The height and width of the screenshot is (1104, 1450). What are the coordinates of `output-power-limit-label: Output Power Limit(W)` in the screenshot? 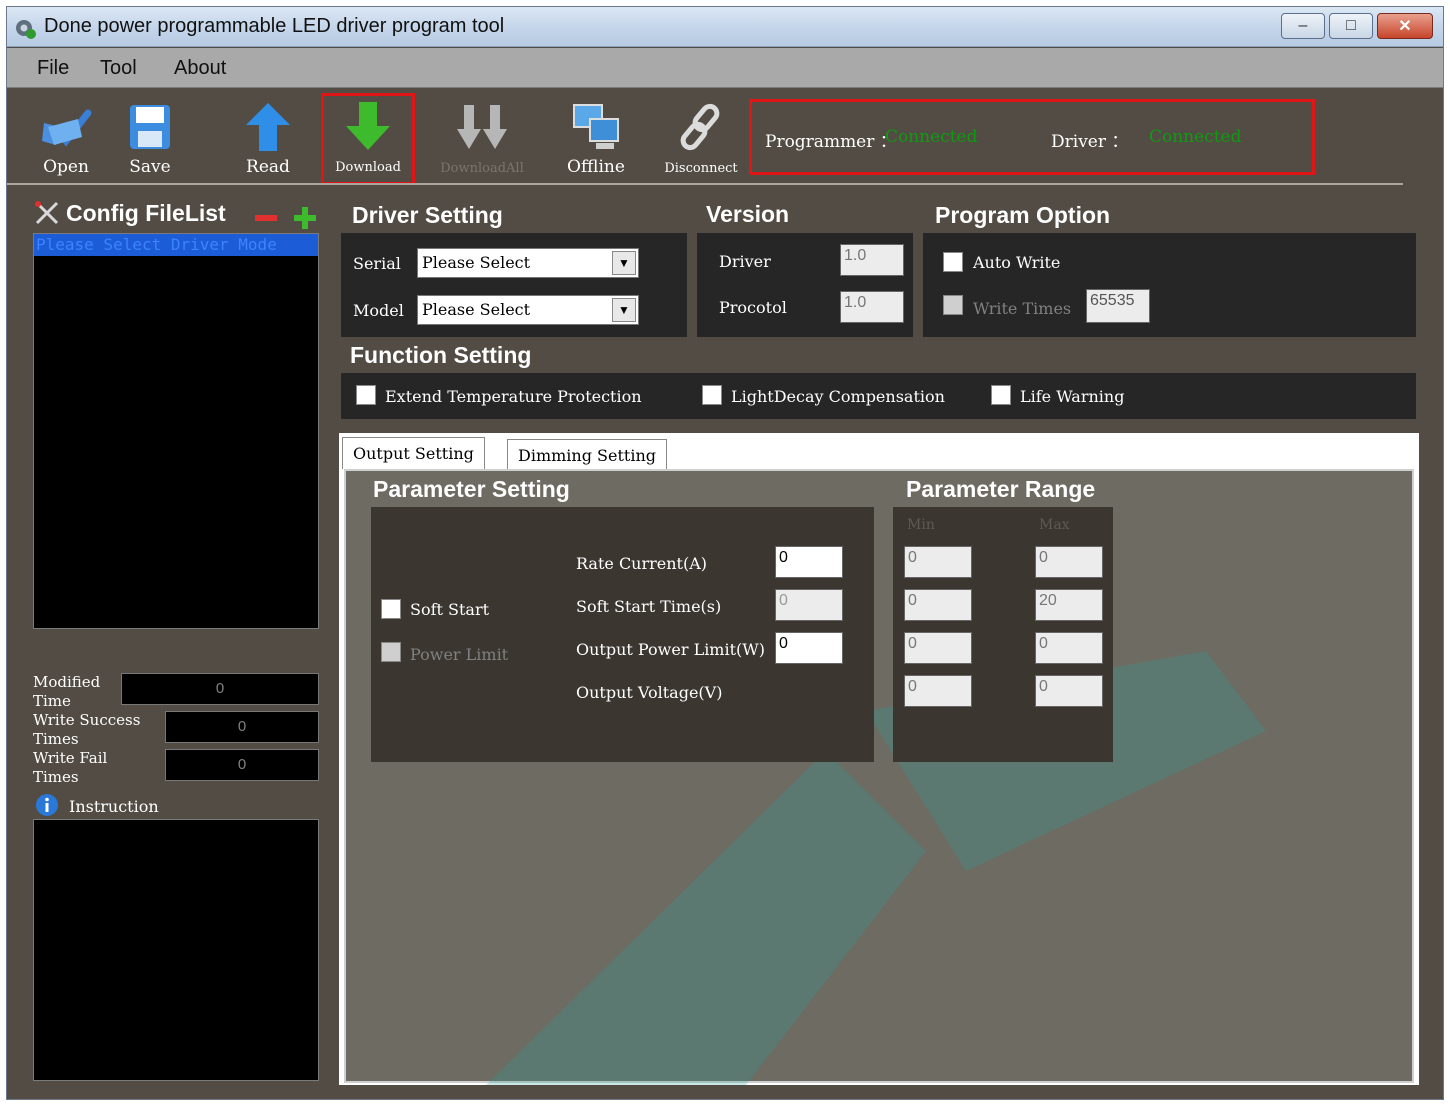 It's located at (670, 649).